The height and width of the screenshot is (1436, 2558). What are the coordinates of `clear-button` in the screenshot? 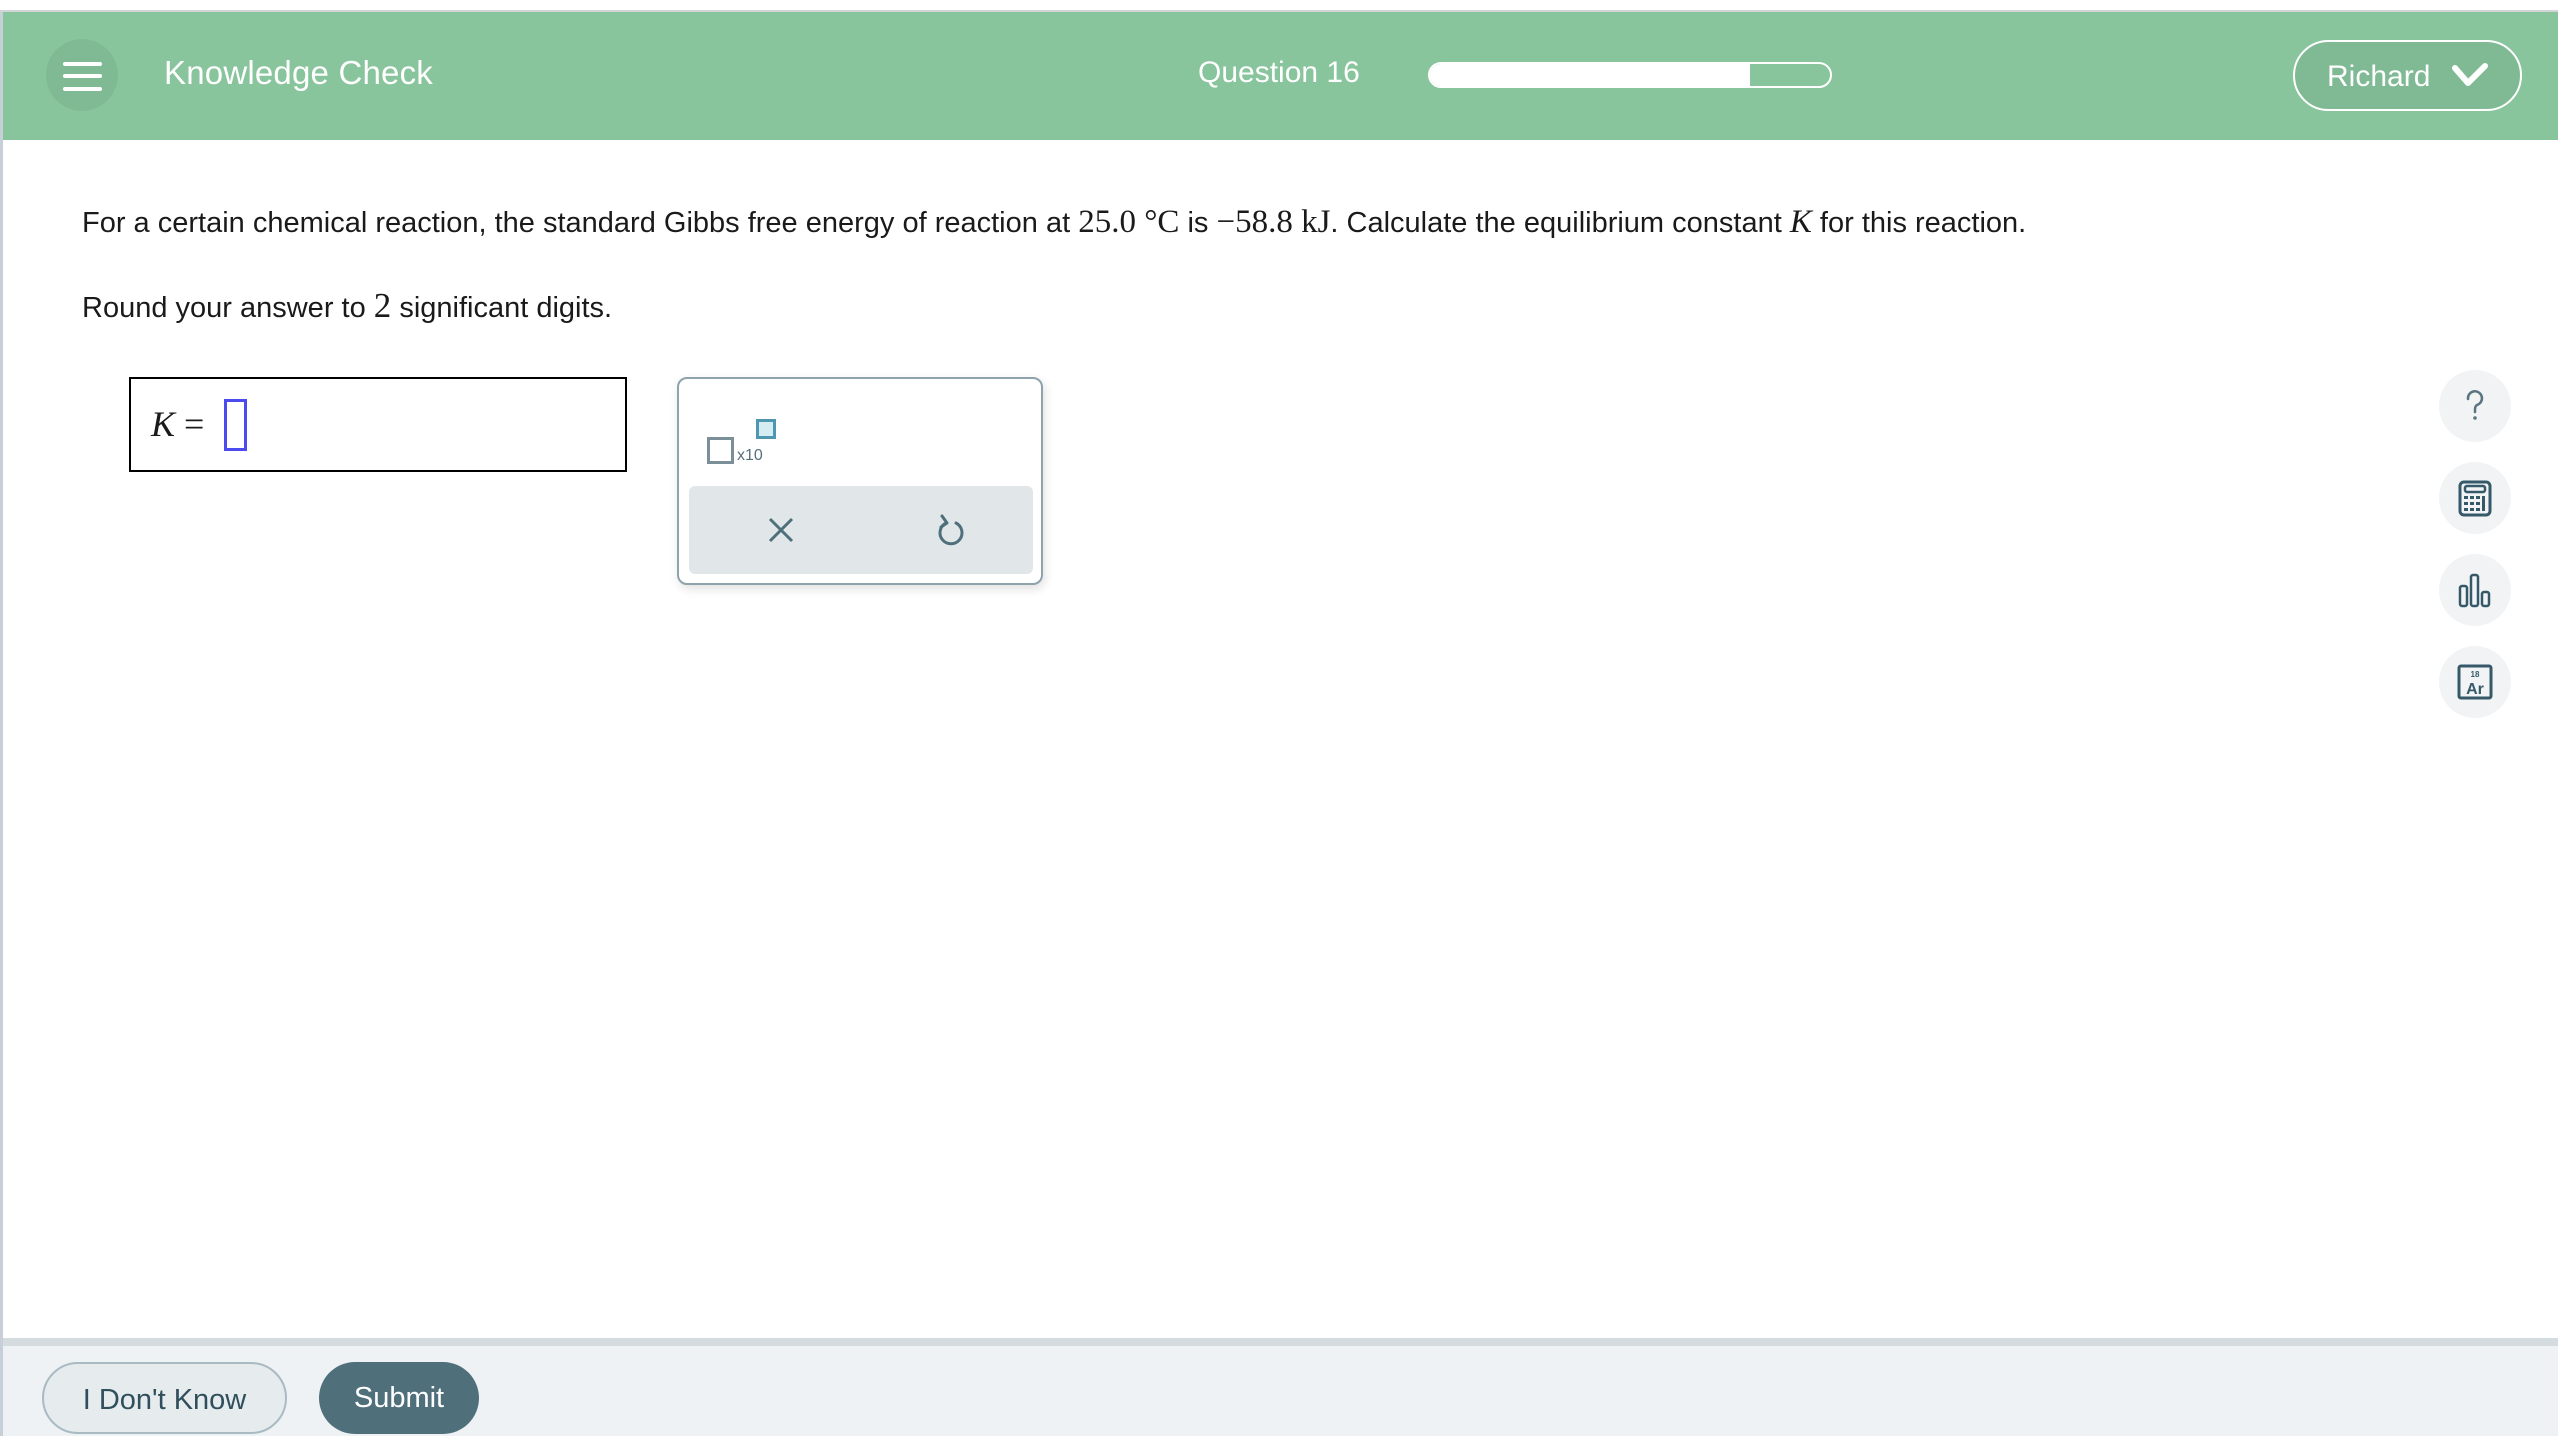 It's located at (781, 530).